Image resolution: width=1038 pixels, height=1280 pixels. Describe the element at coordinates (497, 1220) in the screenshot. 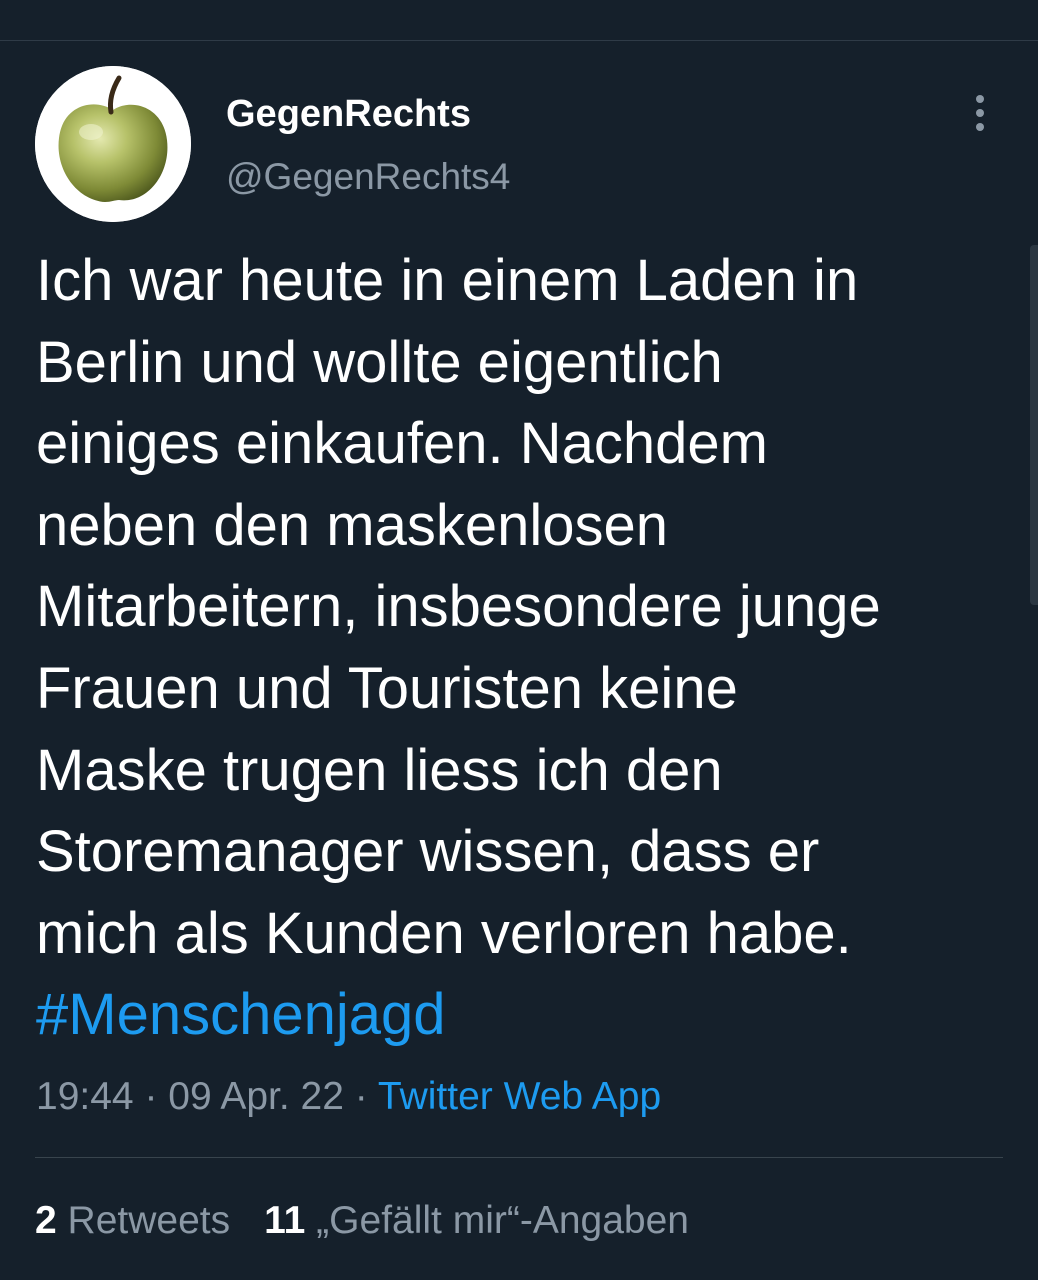

I see `likes-label: „Gefällt mir“-Angaben` at that location.